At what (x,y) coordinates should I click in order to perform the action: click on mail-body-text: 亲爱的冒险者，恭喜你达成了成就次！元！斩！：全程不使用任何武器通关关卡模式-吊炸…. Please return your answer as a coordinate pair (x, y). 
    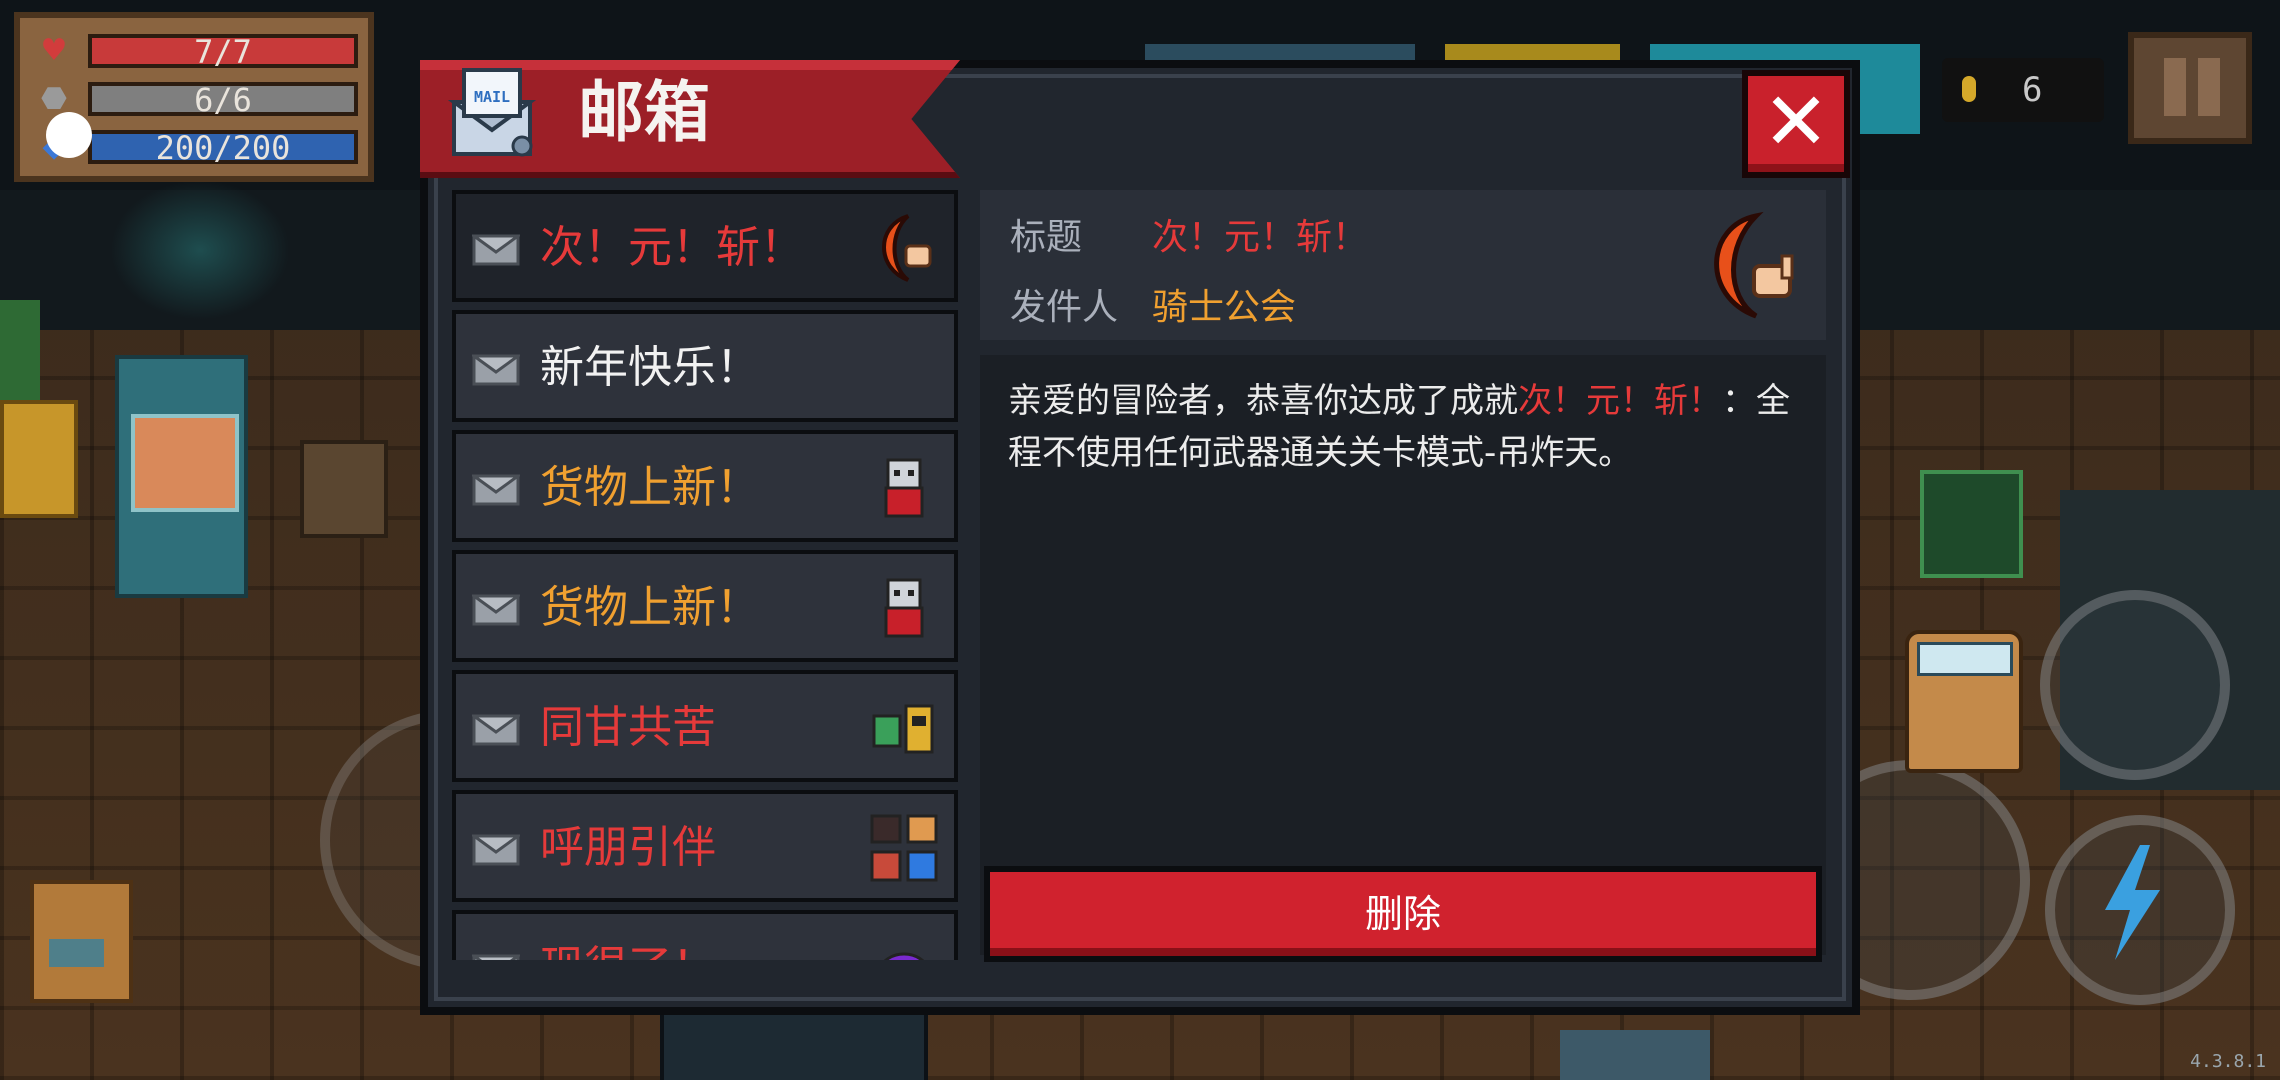
    Looking at the image, I should click on (1408, 427).